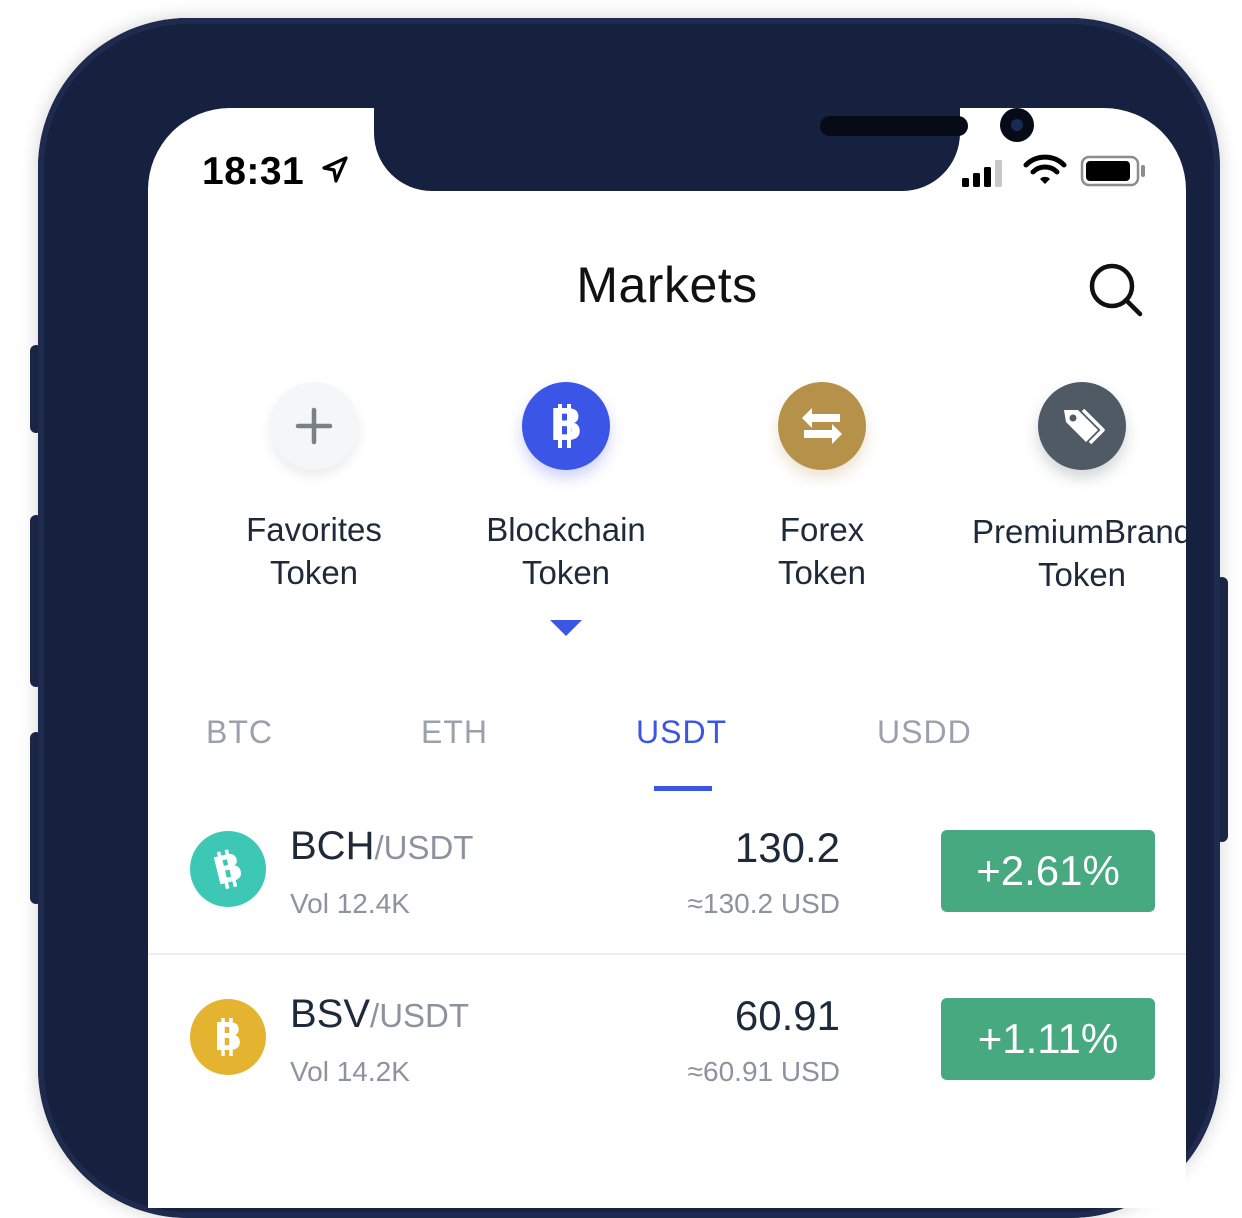 This screenshot has height=1218, width=1242. I want to click on volume-text: Vol 14.2K, so click(350, 1071).